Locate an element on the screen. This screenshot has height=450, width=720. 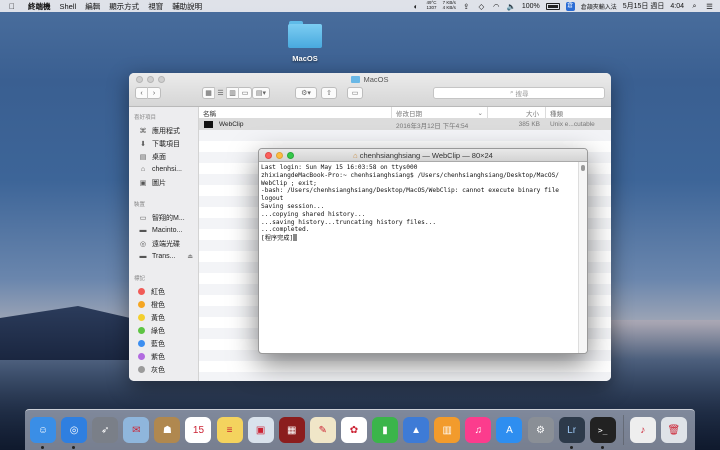
volume-icon: 🔈 is located at coordinates (511, 6).